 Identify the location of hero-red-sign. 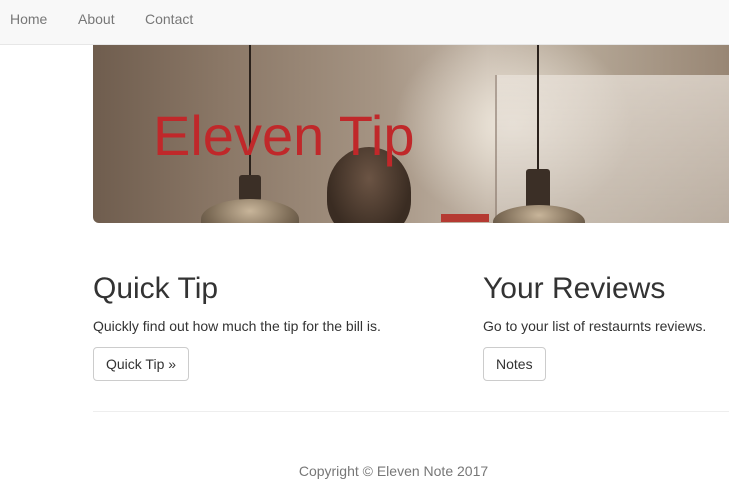
(465, 218).